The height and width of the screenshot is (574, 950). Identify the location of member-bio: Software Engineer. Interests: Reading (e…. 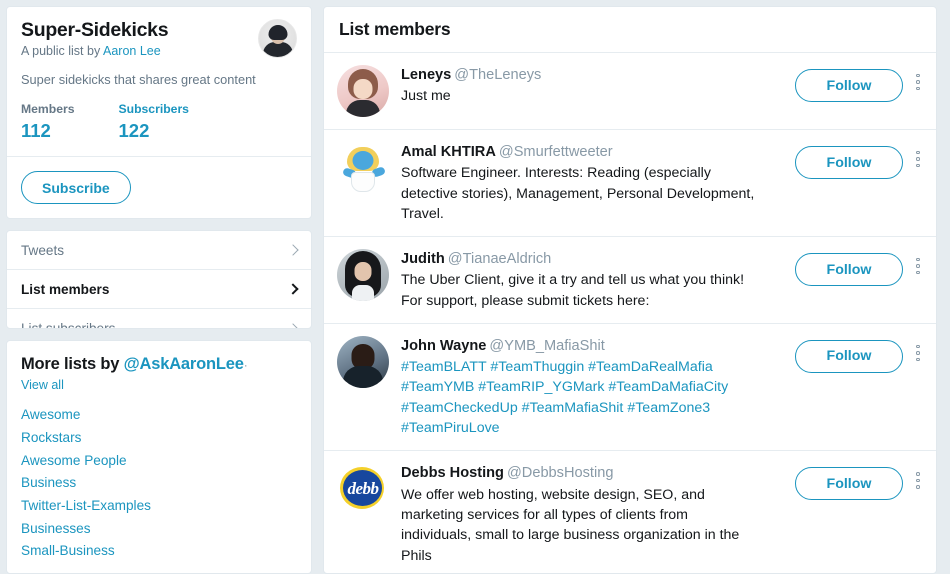
(578, 193).